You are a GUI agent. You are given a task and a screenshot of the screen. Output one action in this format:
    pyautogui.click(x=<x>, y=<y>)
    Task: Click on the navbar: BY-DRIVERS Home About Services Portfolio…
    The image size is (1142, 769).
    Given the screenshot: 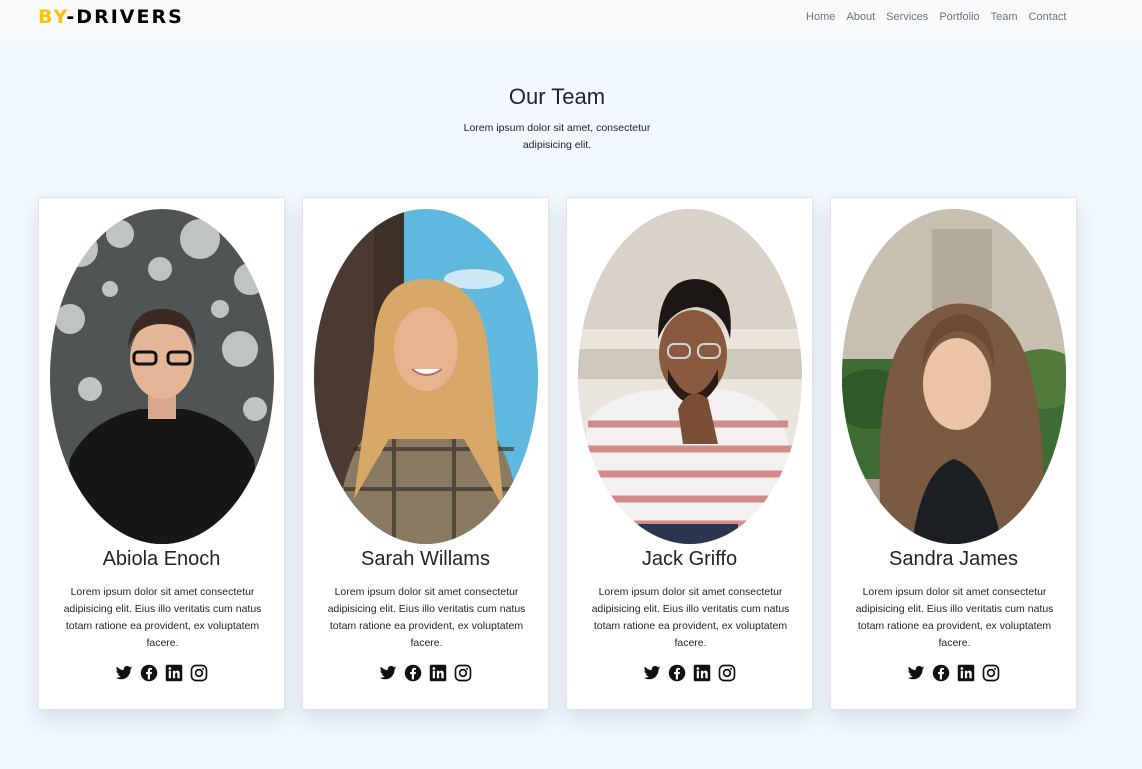 What is the action you would take?
    pyautogui.click(x=571, y=20)
    